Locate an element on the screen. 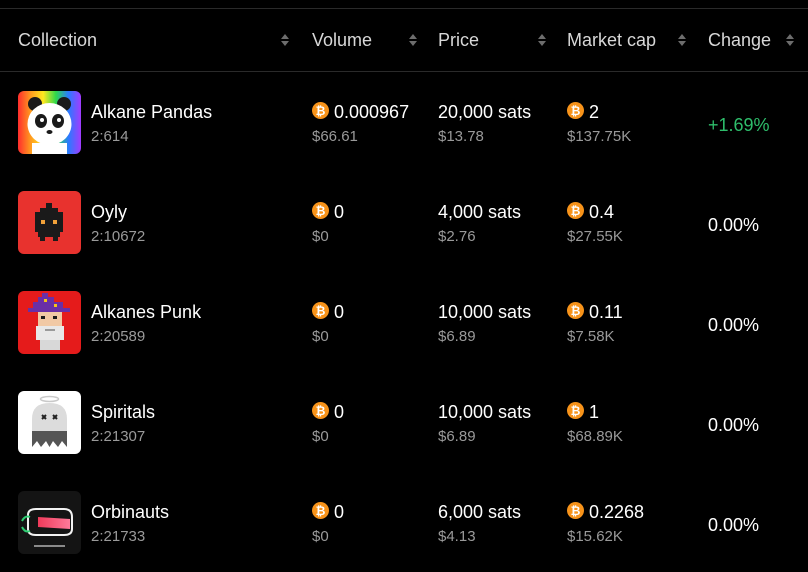 The image size is (808, 572). collection-name: Oyly is located at coordinates (109, 212).